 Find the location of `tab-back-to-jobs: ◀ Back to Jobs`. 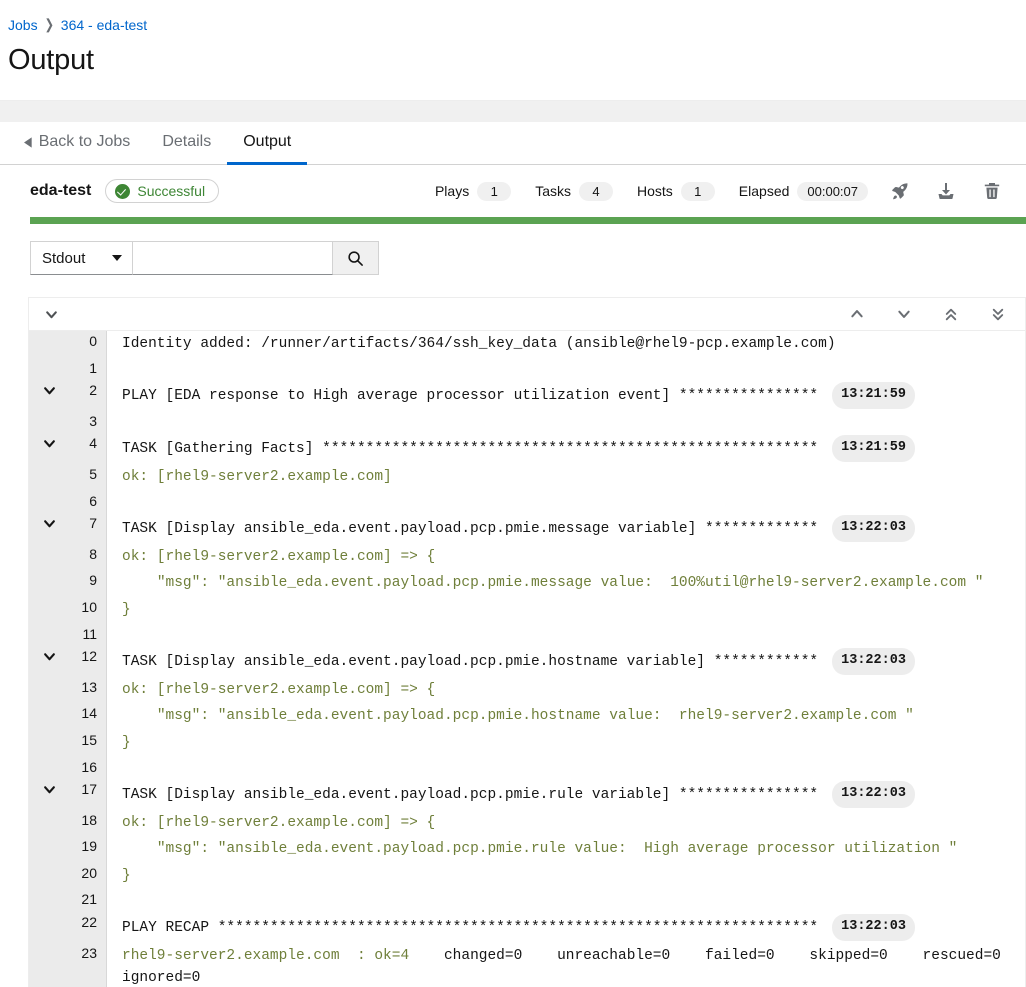

tab-back-to-jobs: ◀ Back to Jobs is located at coordinates (77, 143).